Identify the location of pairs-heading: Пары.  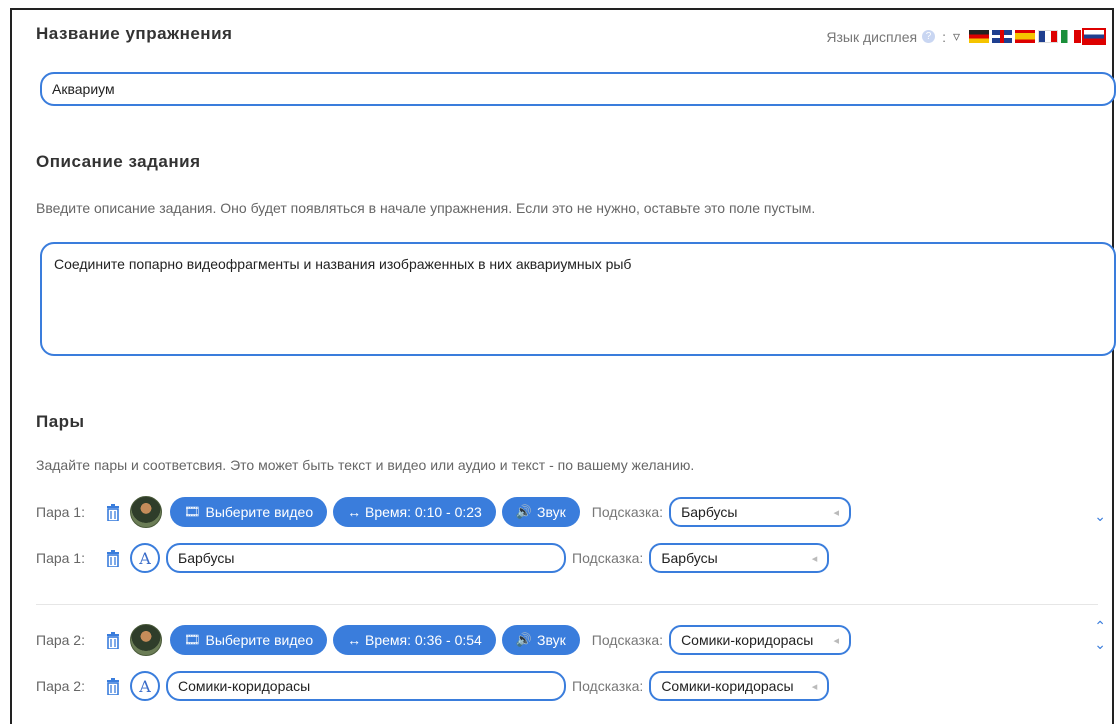
(60, 421).